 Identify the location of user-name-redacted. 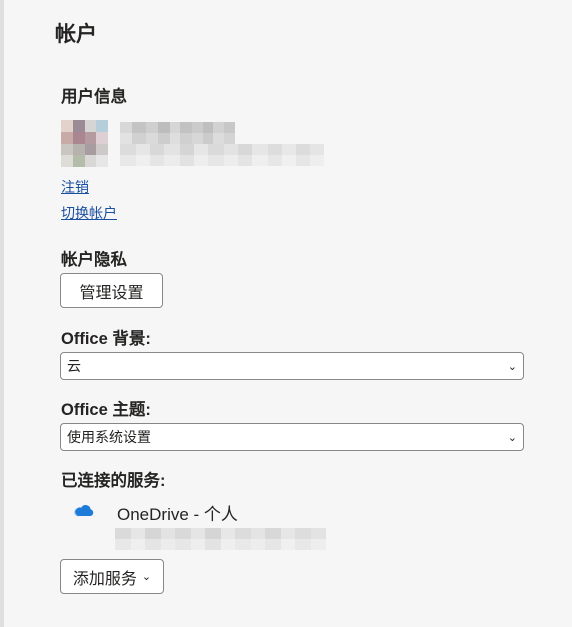
(177, 127).